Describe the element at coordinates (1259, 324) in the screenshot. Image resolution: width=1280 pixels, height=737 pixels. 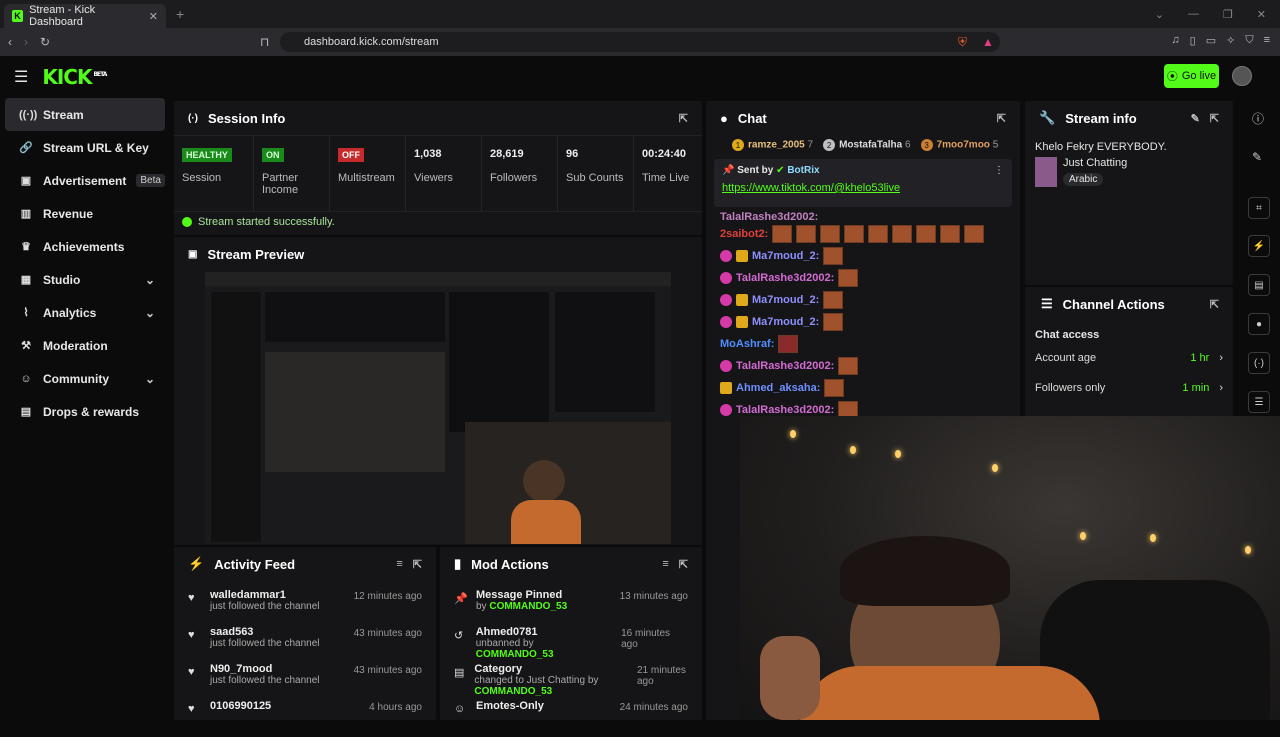
I see `chat-icon: ●` at that location.